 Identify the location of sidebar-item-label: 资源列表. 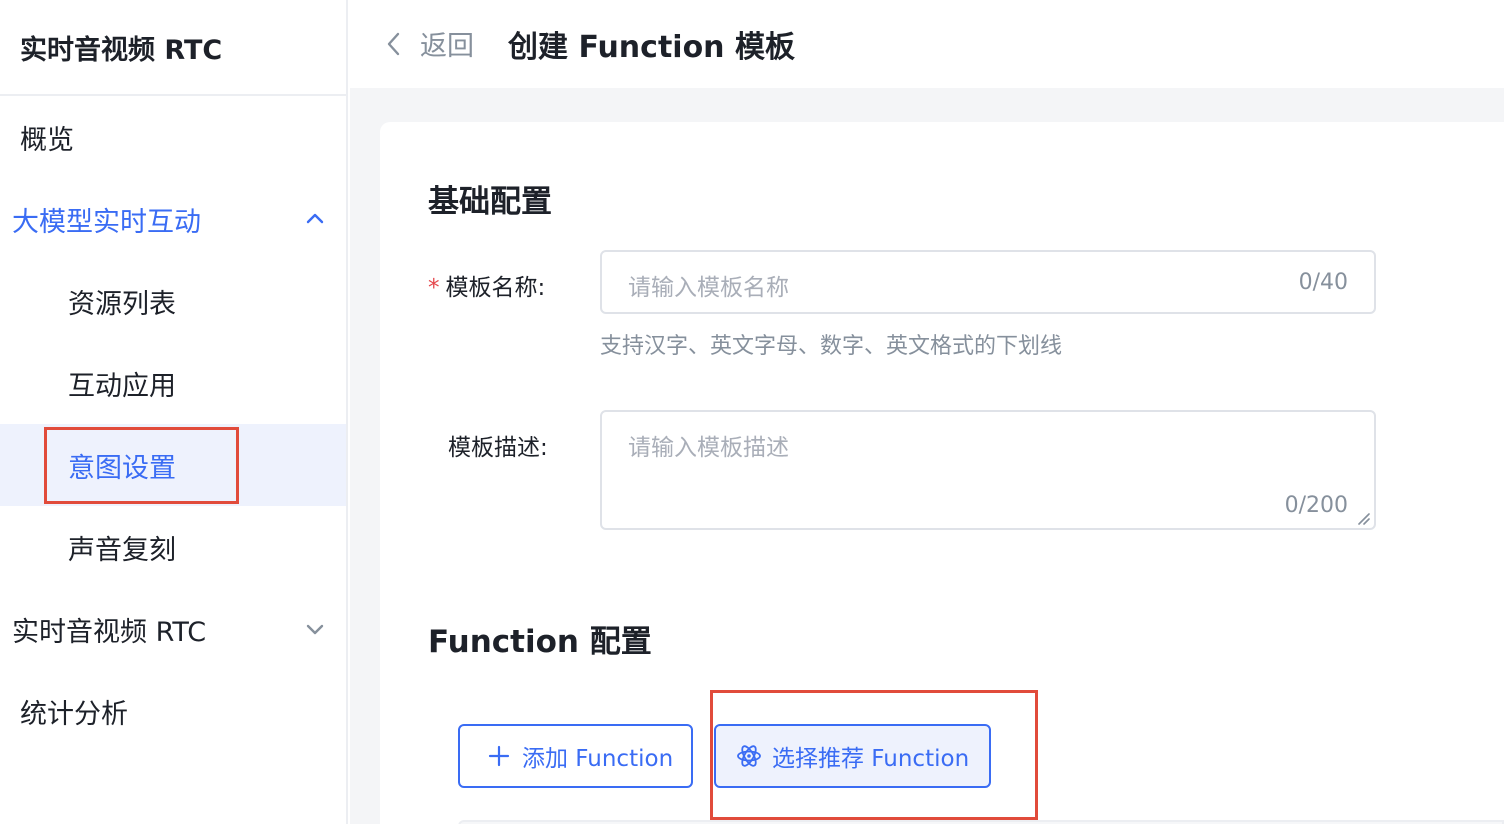
(122, 304).